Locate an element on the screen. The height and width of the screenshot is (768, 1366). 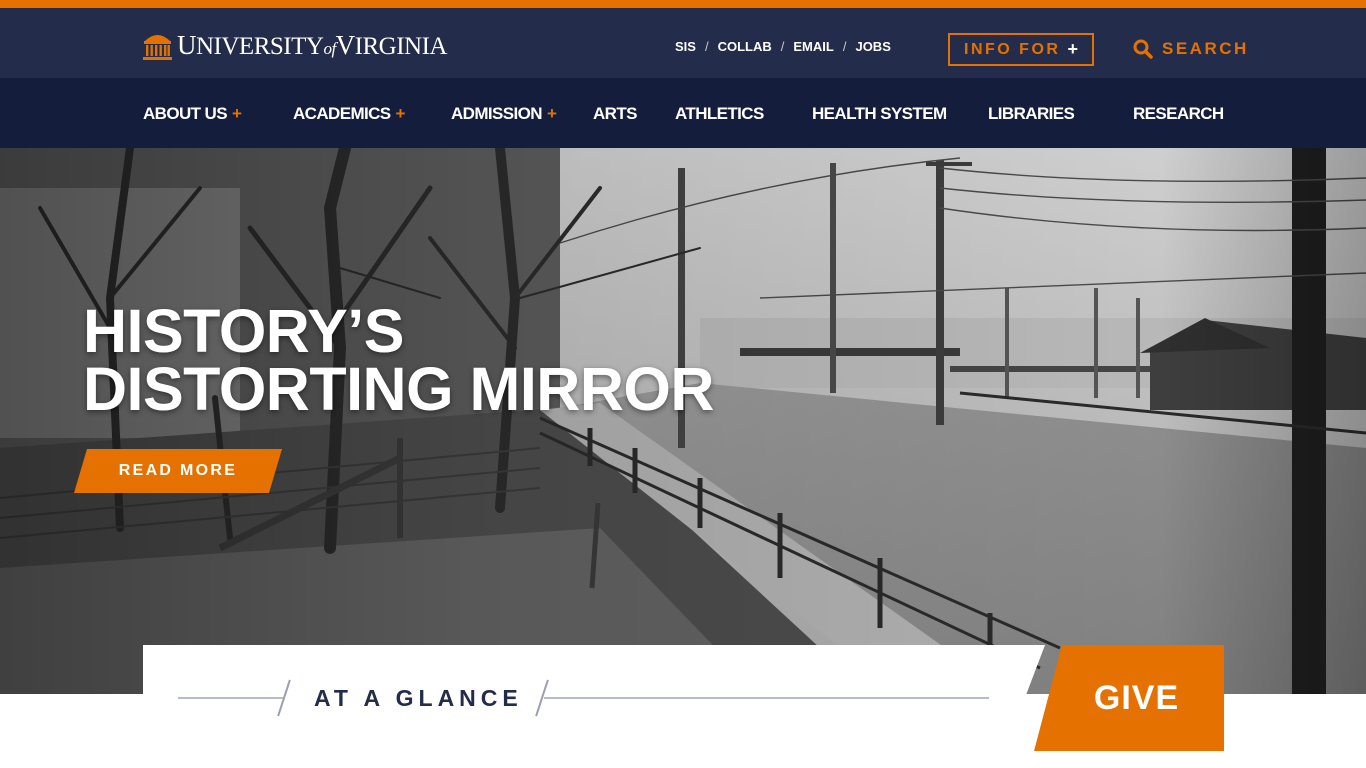
give-button: GIVE is located at coordinates (1129, 698).